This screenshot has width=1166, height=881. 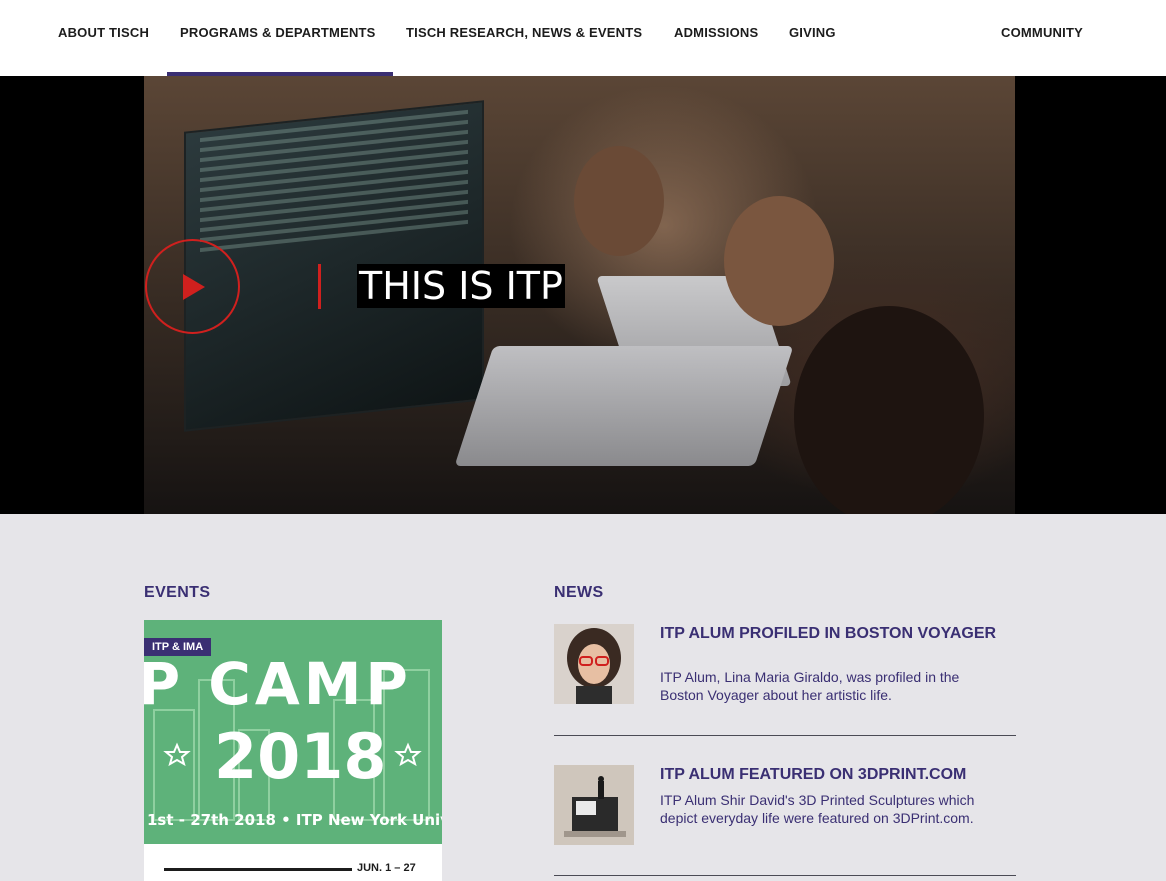 What do you see at coordinates (278, 32) in the screenshot?
I see `nav-item-programs-departments: PROGRAMS & DEPARTMENTS` at bounding box center [278, 32].